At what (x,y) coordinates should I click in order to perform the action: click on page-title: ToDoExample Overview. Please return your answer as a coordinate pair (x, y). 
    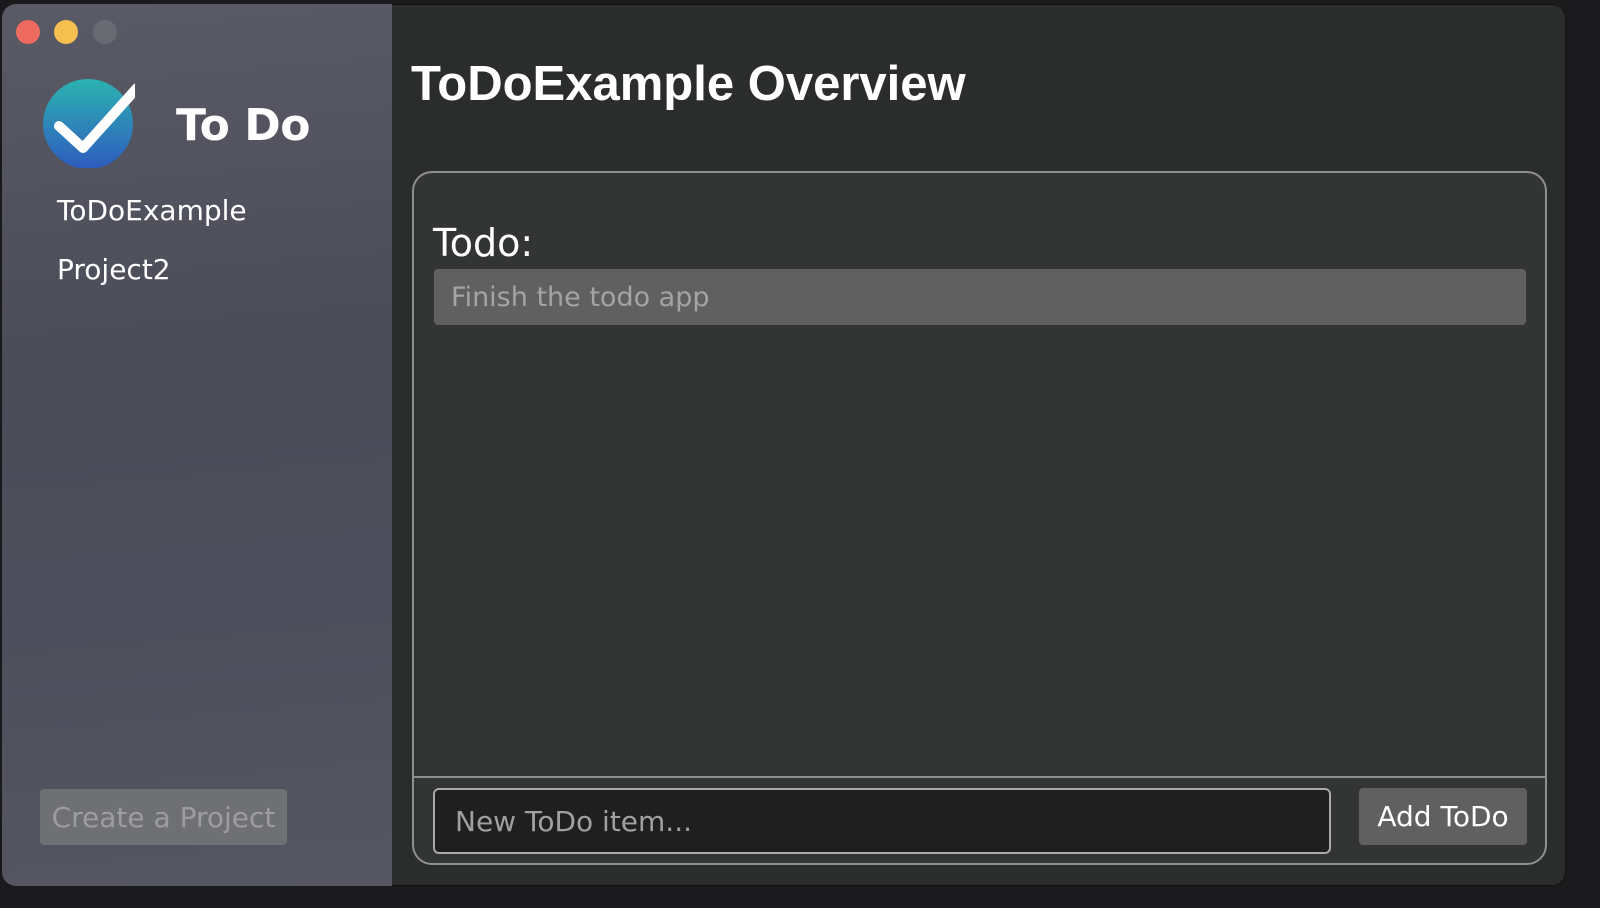
    Looking at the image, I should click on (688, 84).